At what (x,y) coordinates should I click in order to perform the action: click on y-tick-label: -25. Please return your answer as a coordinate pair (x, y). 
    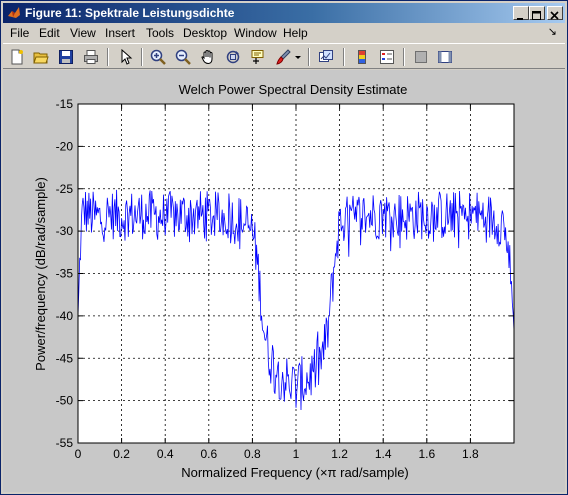
    Looking at the image, I should click on (65, 189).